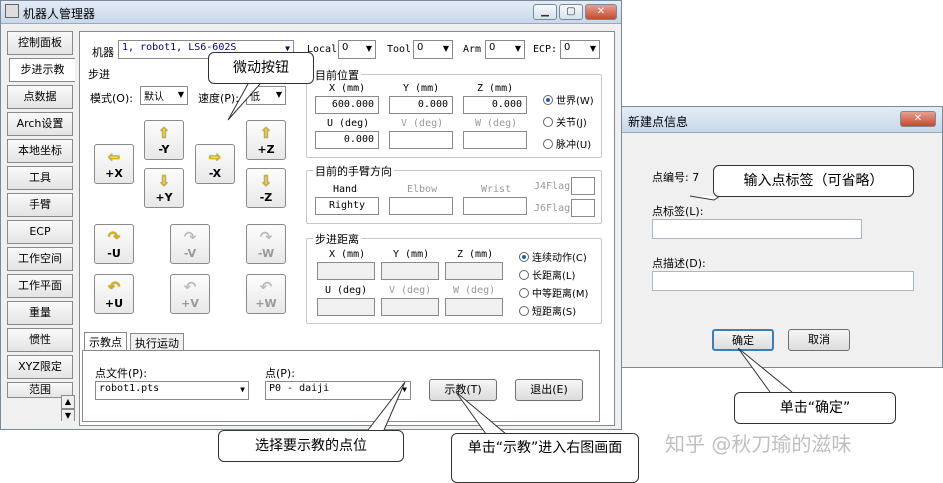  What do you see at coordinates (40, 205) in the screenshot?
I see `sidebar-item-arm: 手臂` at bounding box center [40, 205].